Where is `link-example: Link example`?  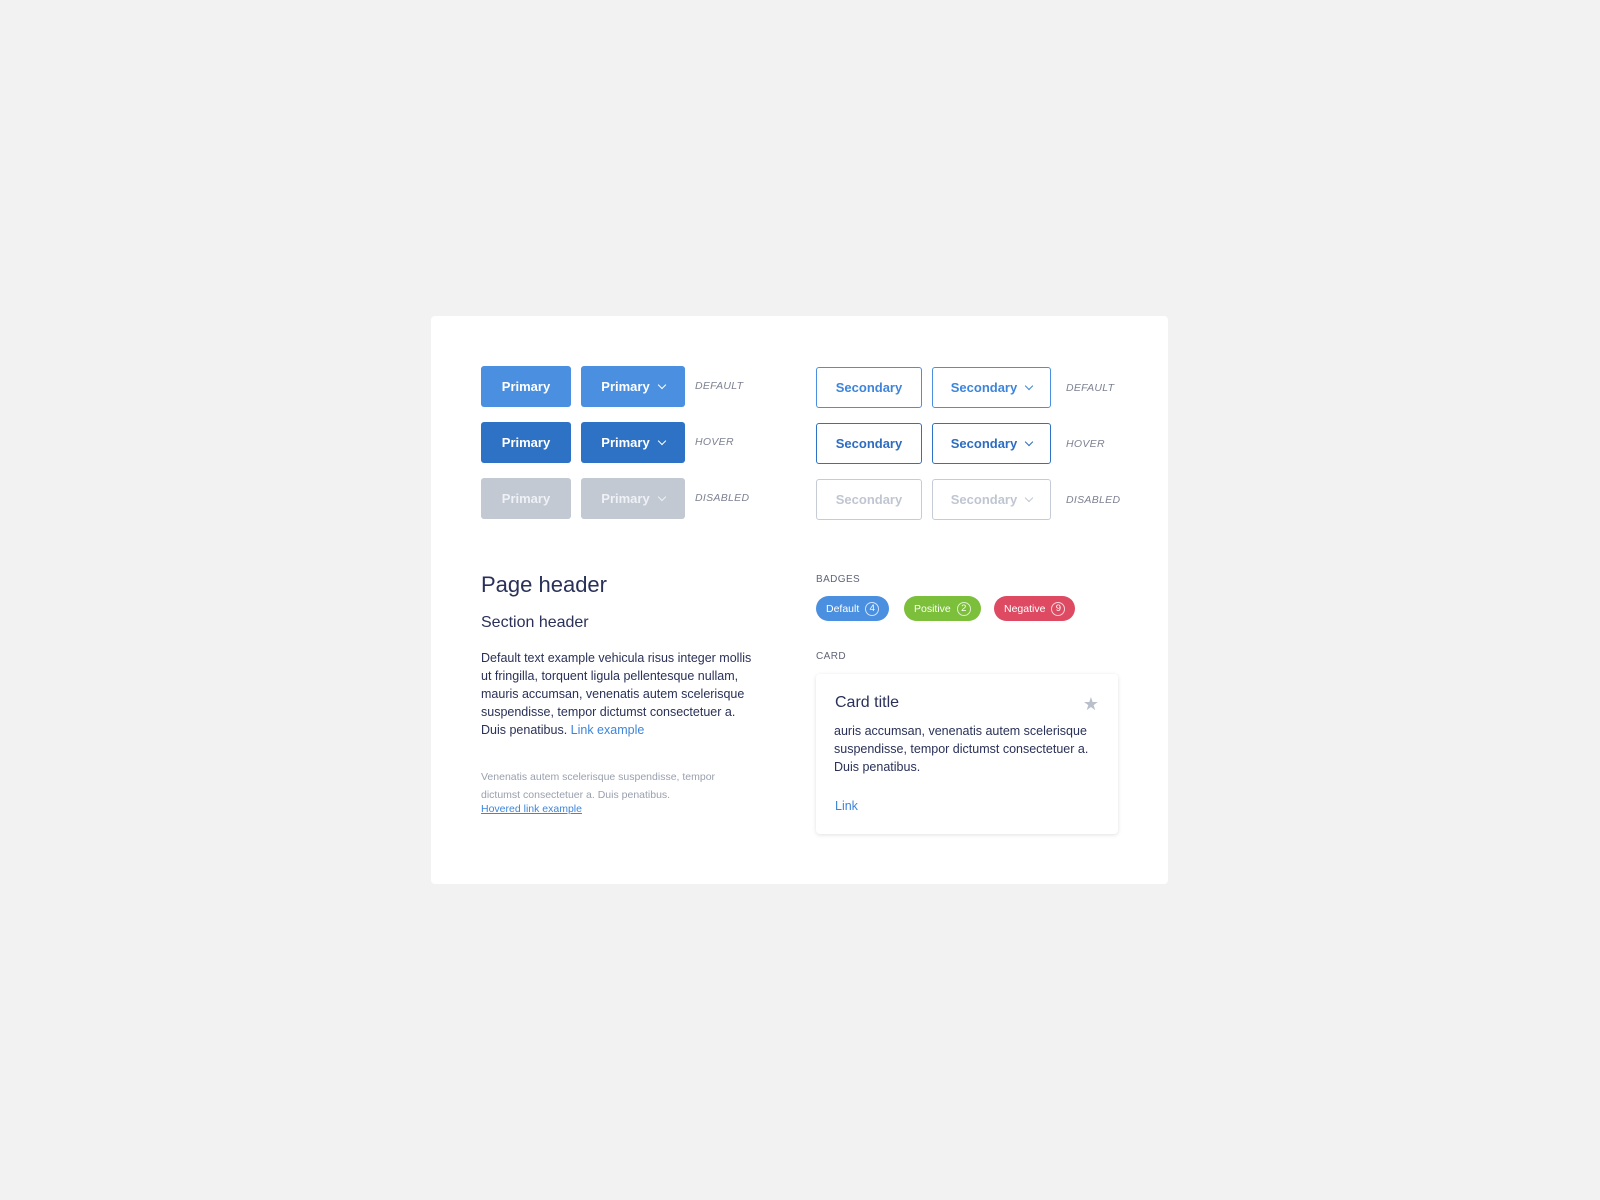
link-example: Link example is located at coordinates (608, 730).